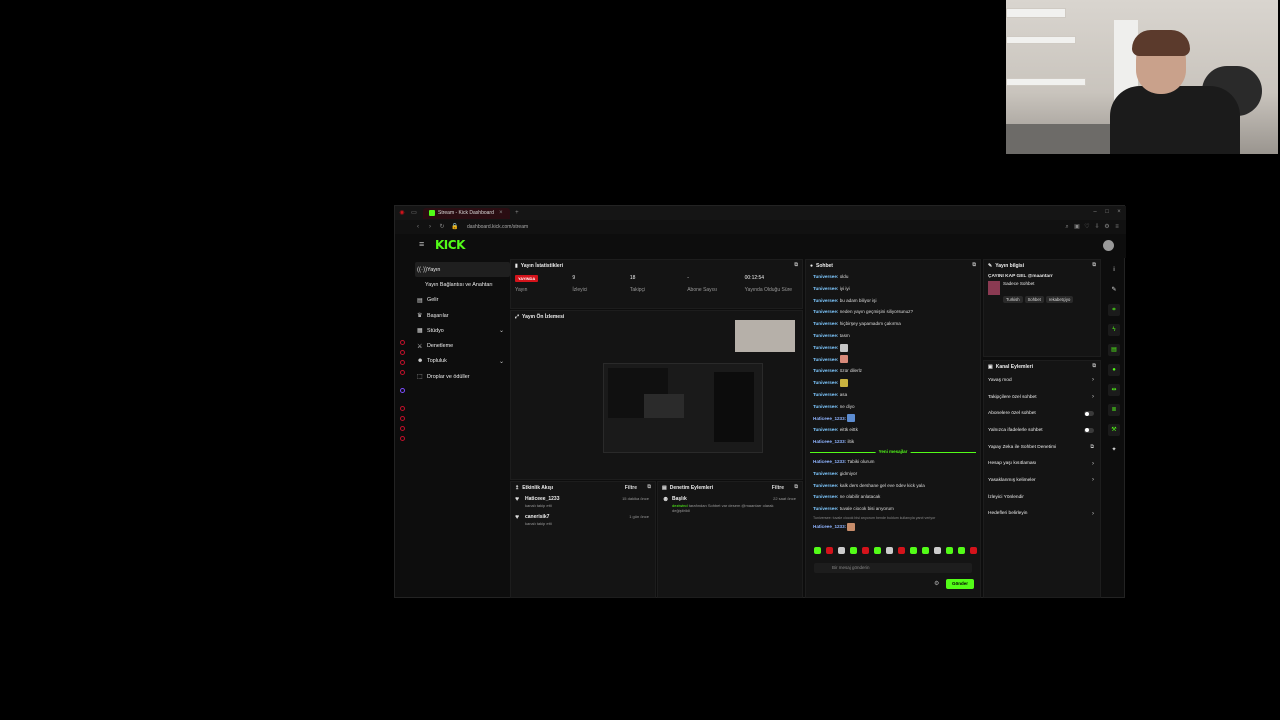  Describe the element at coordinates (936, 583) in the screenshot. I see `chat-settings-icon: ⚙` at that location.